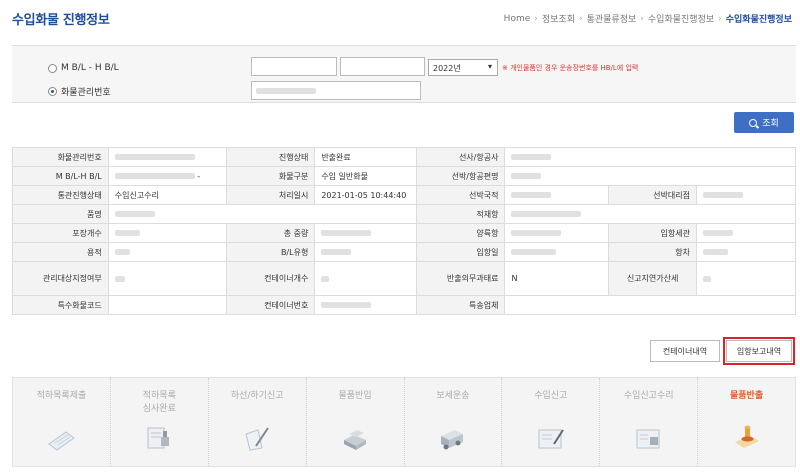  I want to click on form-pen-icon, so click(551, 439).